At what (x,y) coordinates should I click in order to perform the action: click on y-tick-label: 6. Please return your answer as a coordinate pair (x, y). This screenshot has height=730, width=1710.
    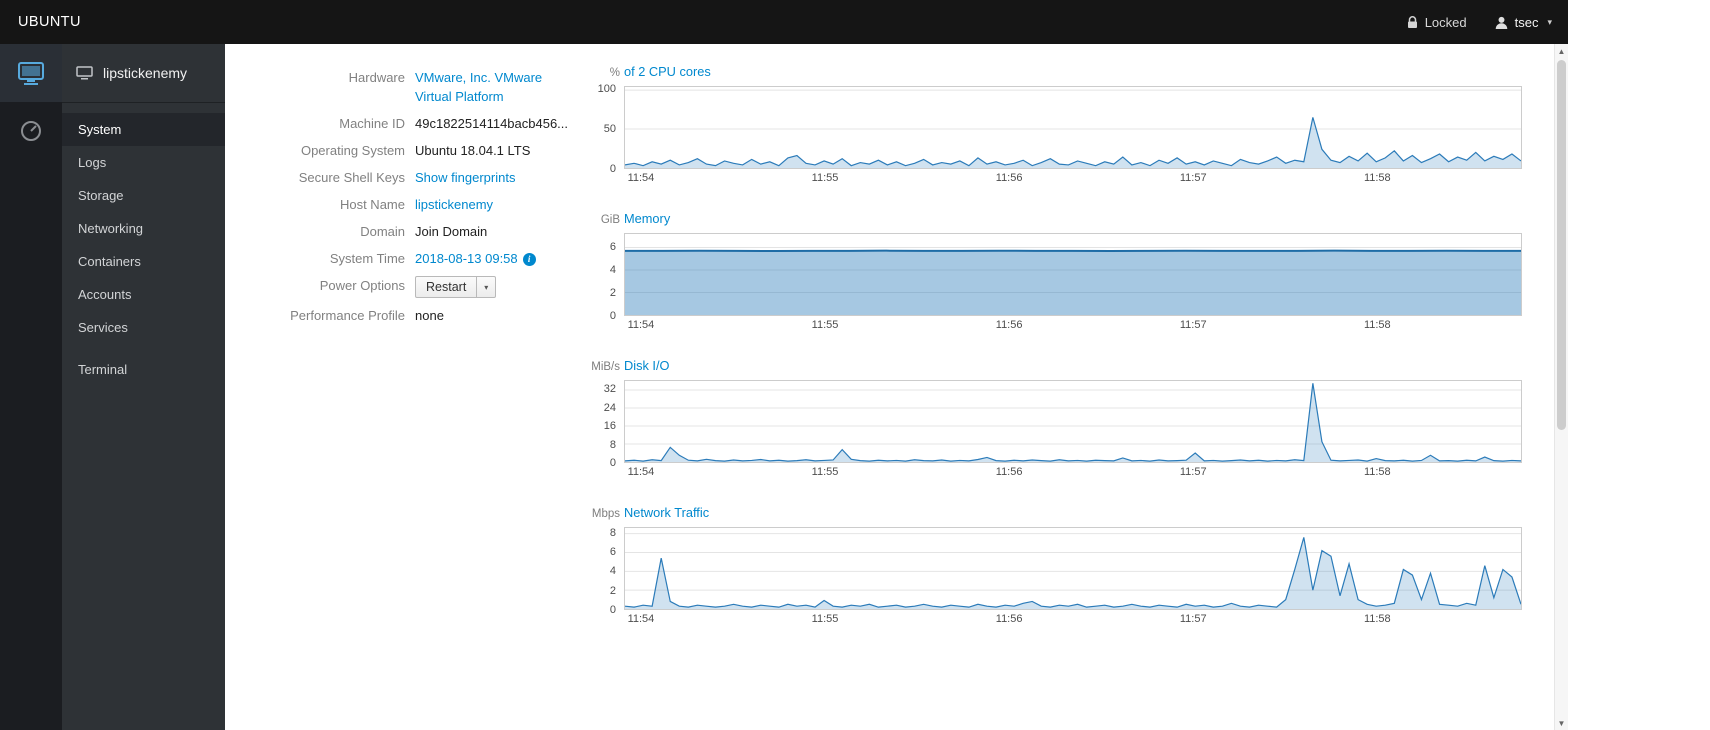
    Looking at the image, I should click on (612, 552).